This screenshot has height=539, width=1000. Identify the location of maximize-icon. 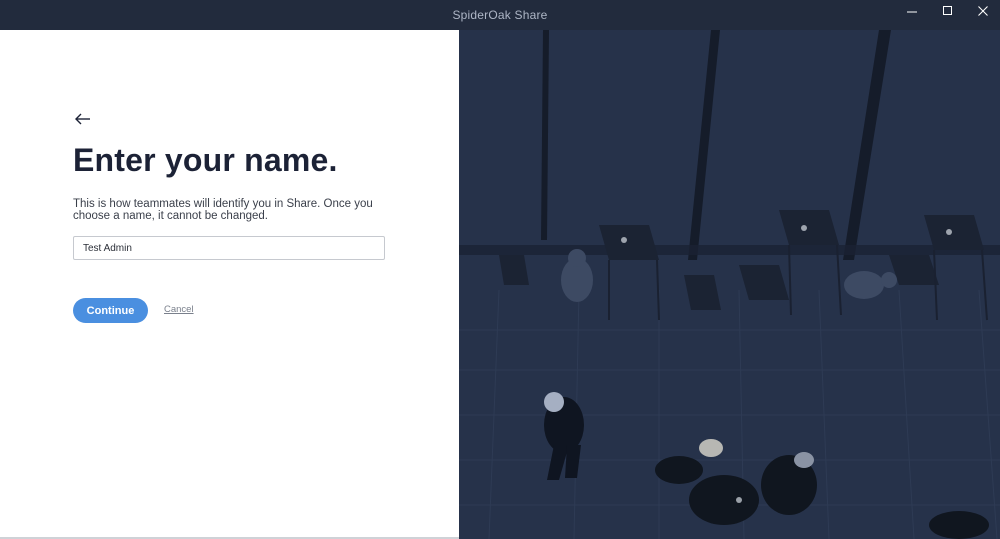
(947, 10).